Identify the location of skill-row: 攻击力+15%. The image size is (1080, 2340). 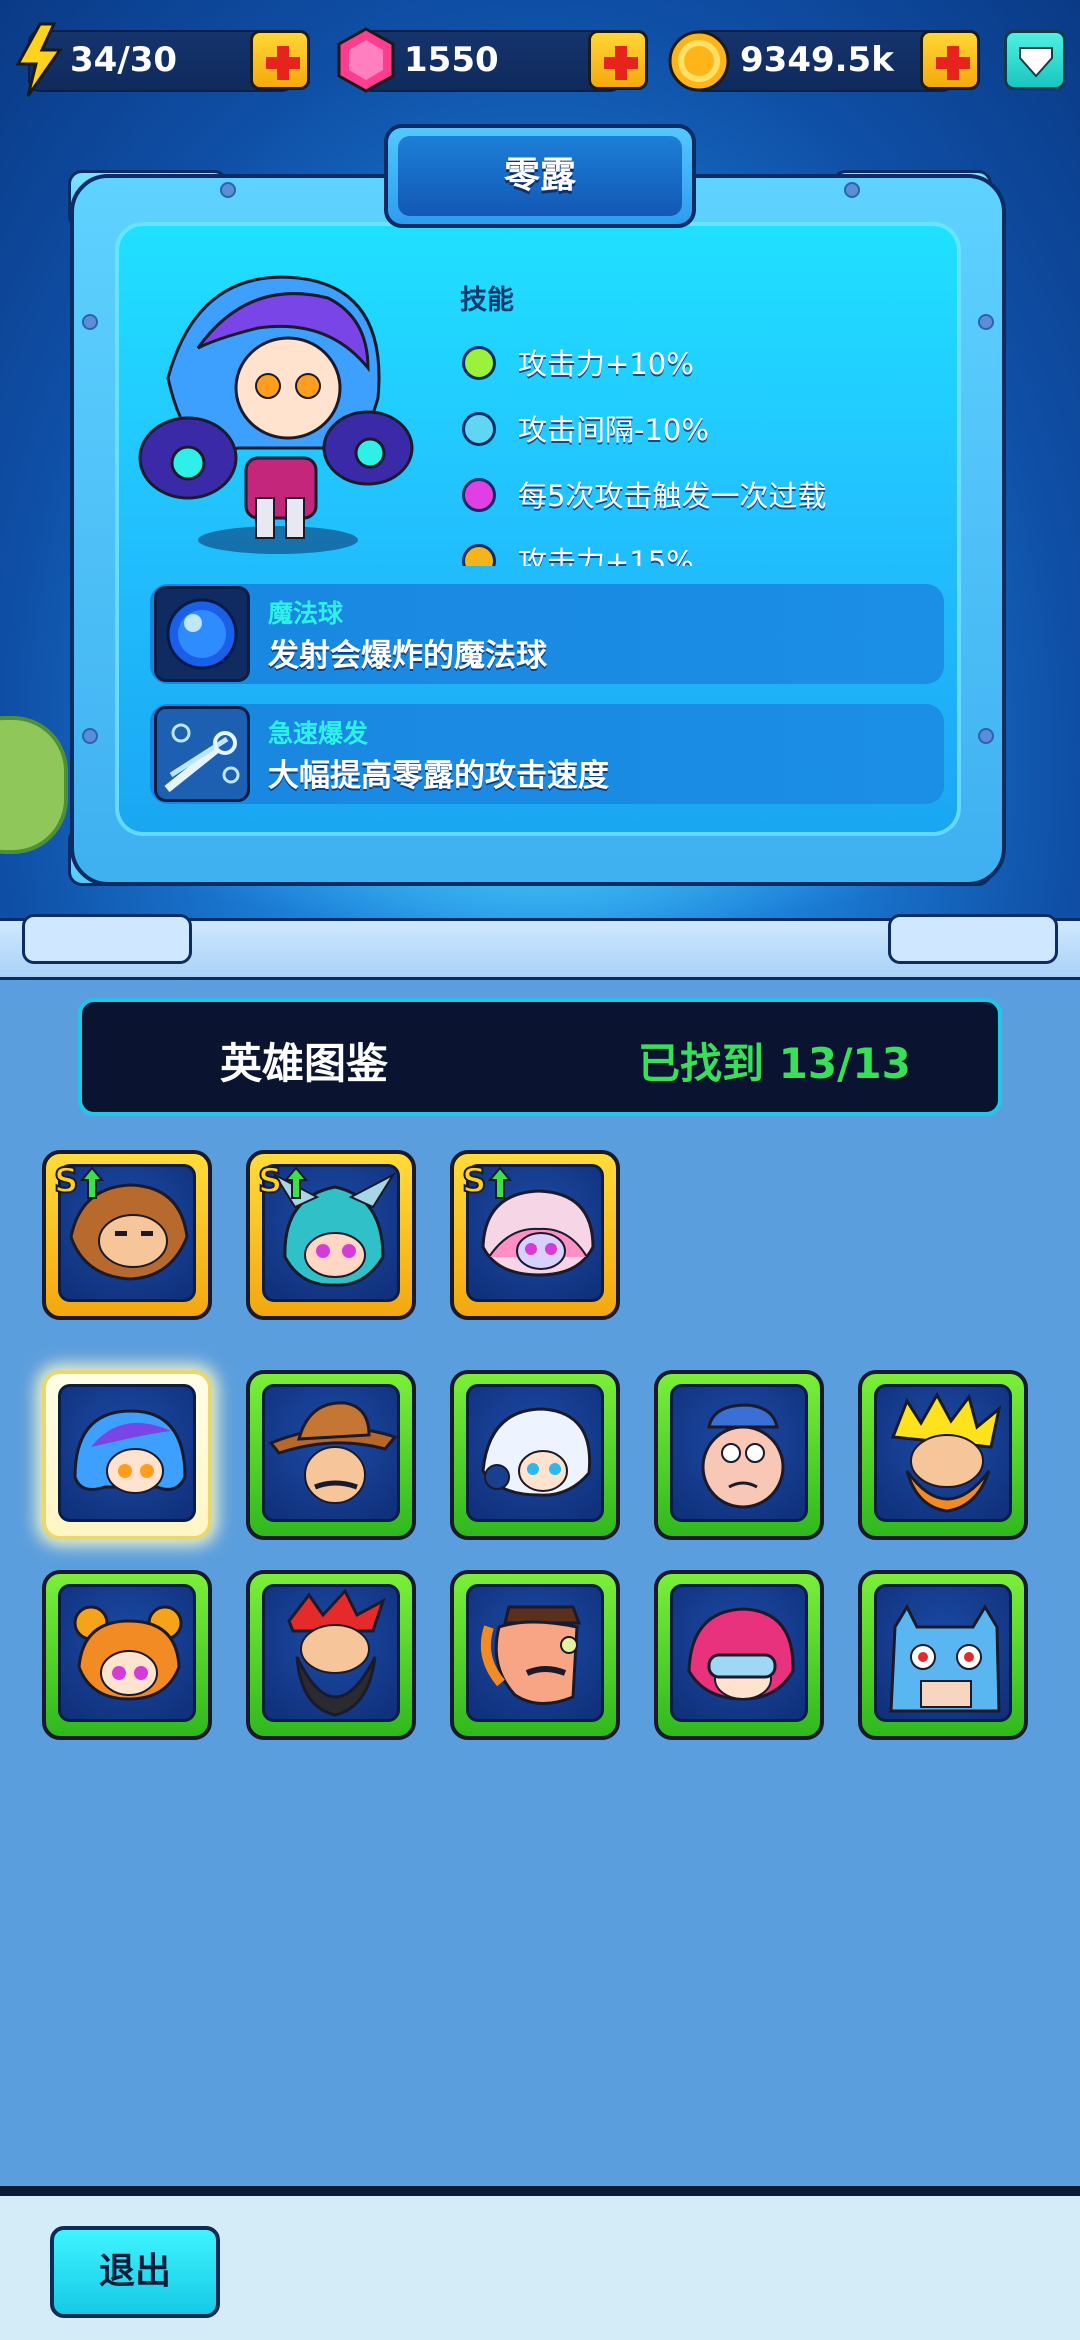
(695, 554).